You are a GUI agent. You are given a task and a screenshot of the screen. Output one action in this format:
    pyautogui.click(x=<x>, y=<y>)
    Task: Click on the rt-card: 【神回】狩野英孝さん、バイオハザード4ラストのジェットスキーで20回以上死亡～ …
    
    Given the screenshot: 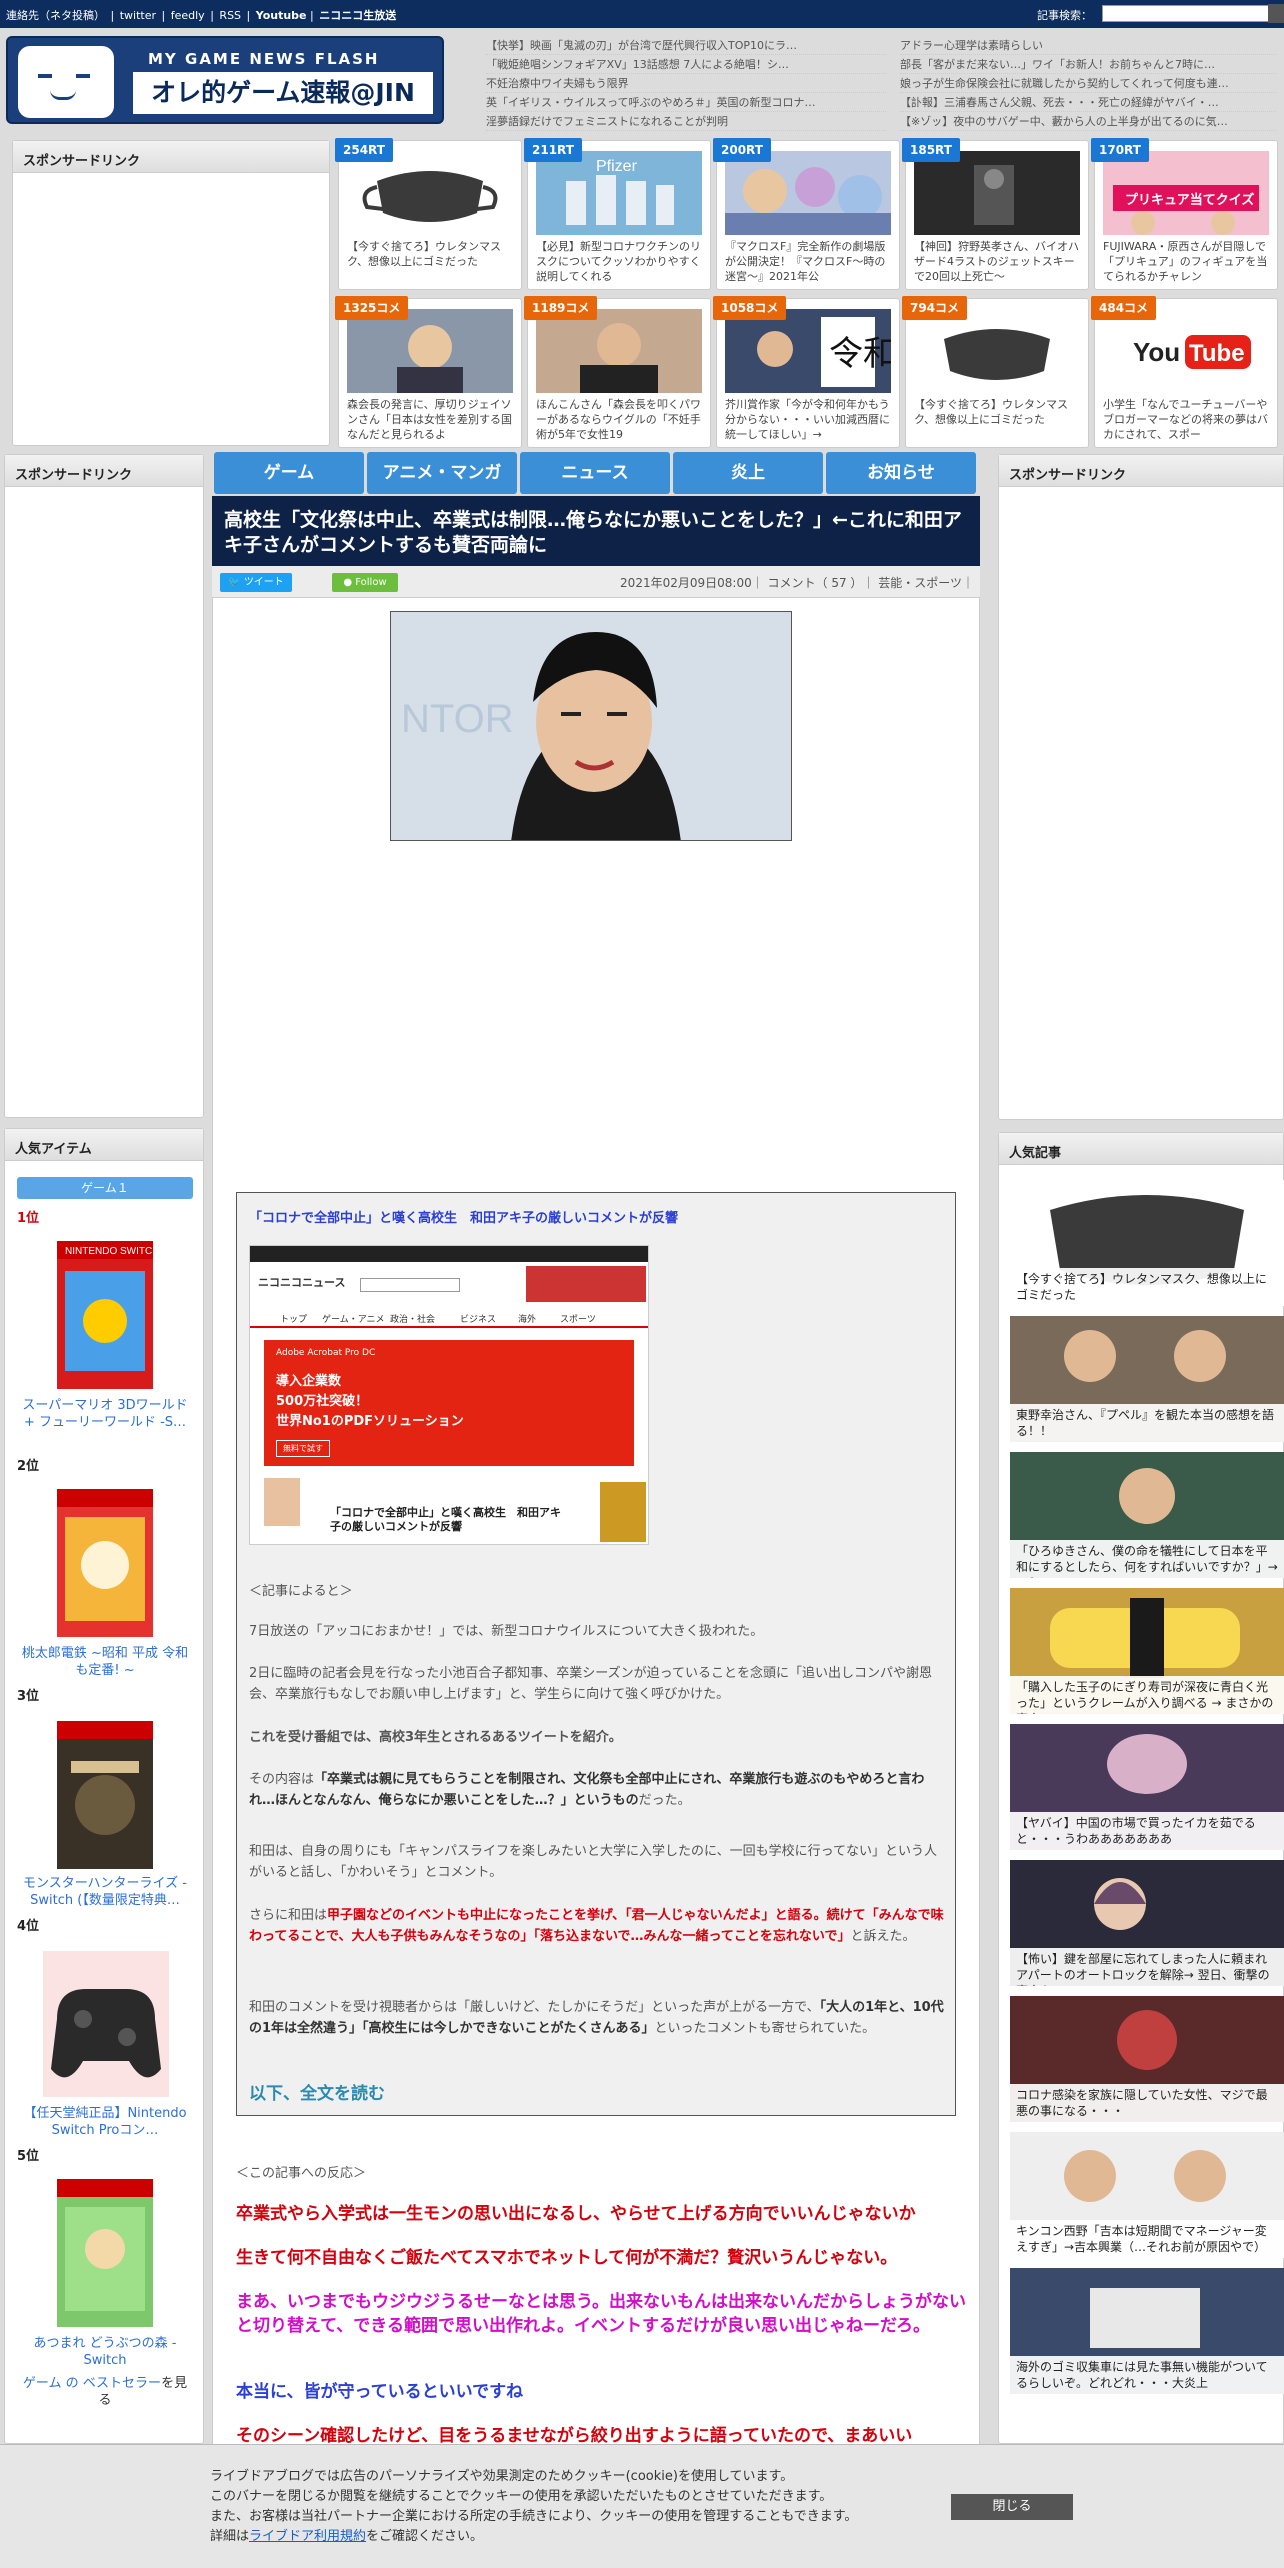 What is the action you would take?
    pyautogui.click(x=995, y=214)
    